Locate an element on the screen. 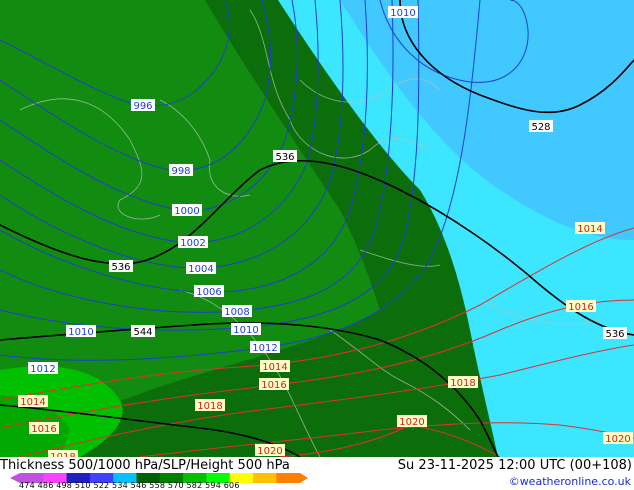 This screenshot has width=634, height=490. slp-label: 996 is located at coordinates (142, 106).